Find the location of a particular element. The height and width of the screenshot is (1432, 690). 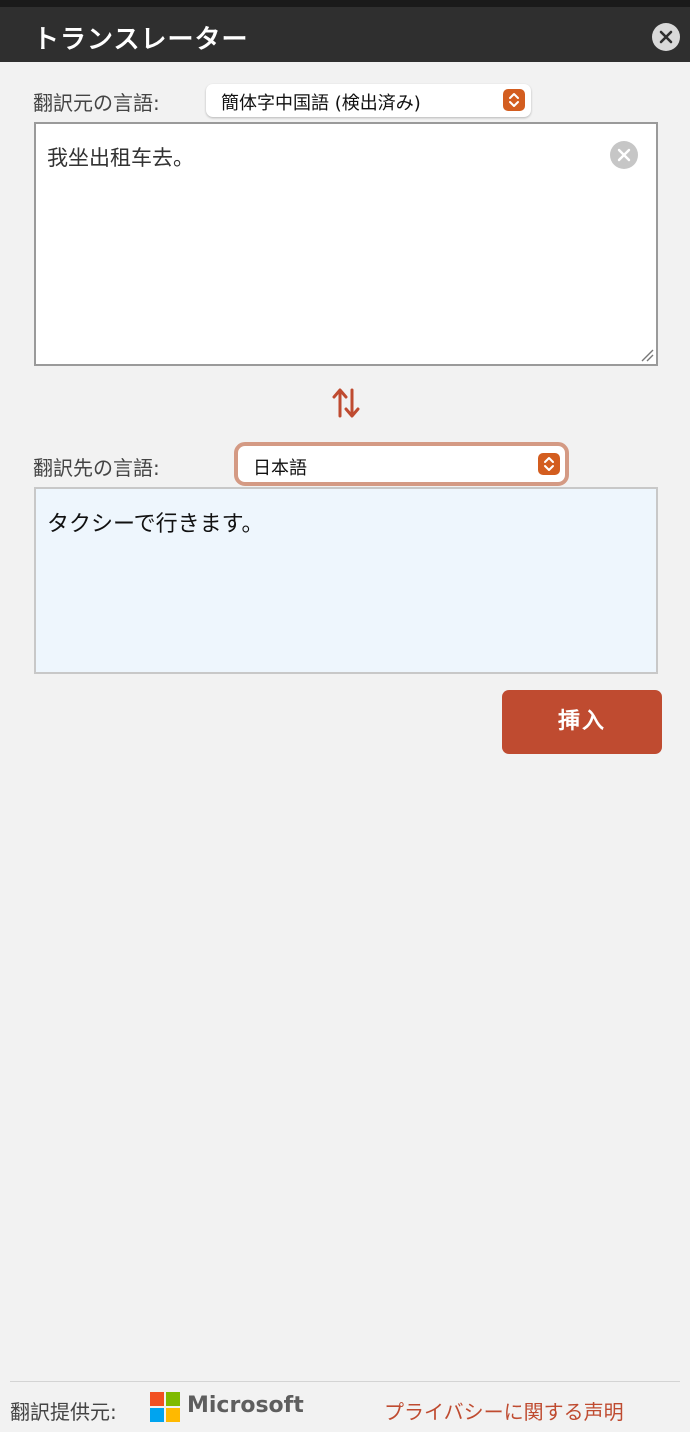

close-button is located at coordinates (666, 37).